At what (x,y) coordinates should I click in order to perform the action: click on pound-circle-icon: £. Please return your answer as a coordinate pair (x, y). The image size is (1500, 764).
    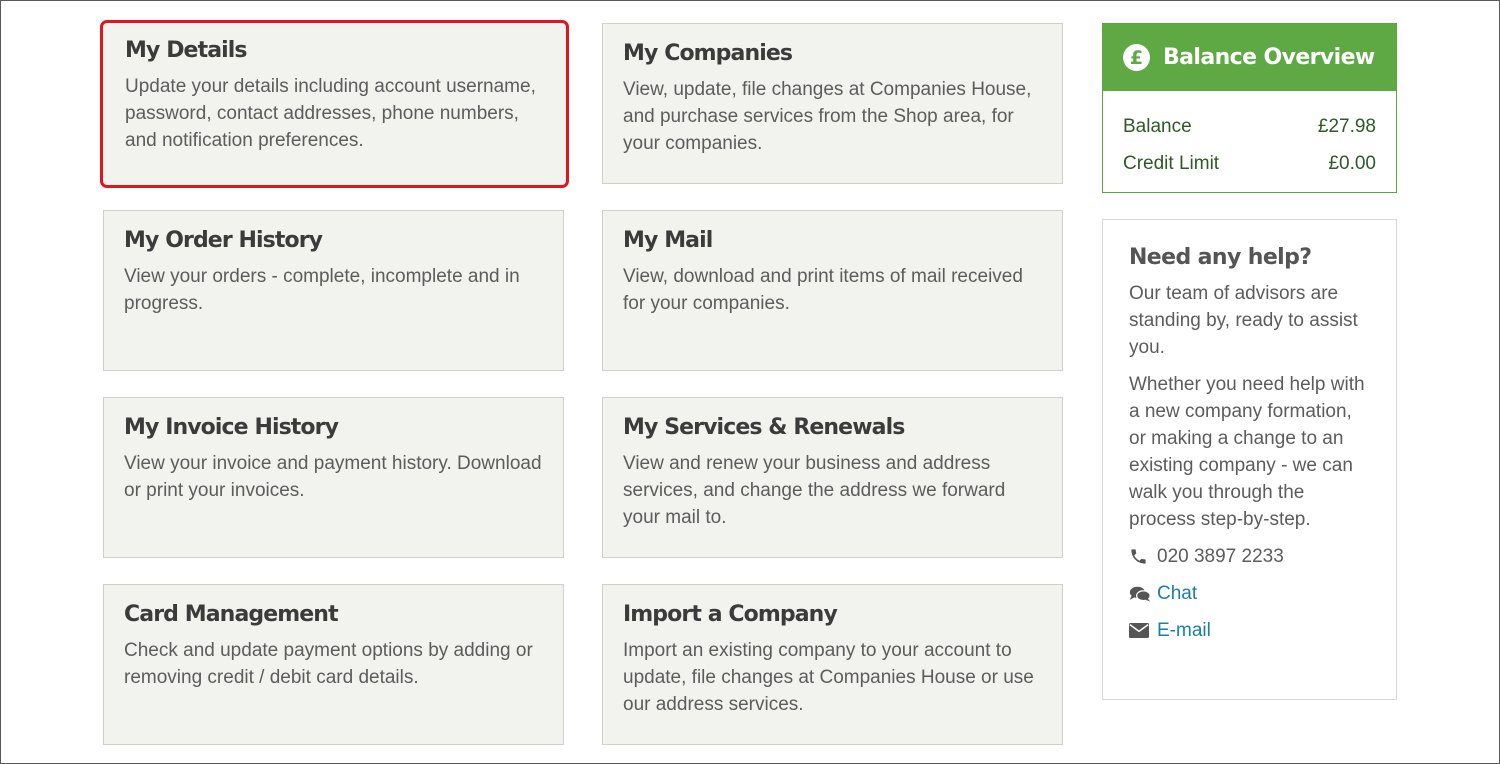
    Looking at the image, I should click on (1136, 57).